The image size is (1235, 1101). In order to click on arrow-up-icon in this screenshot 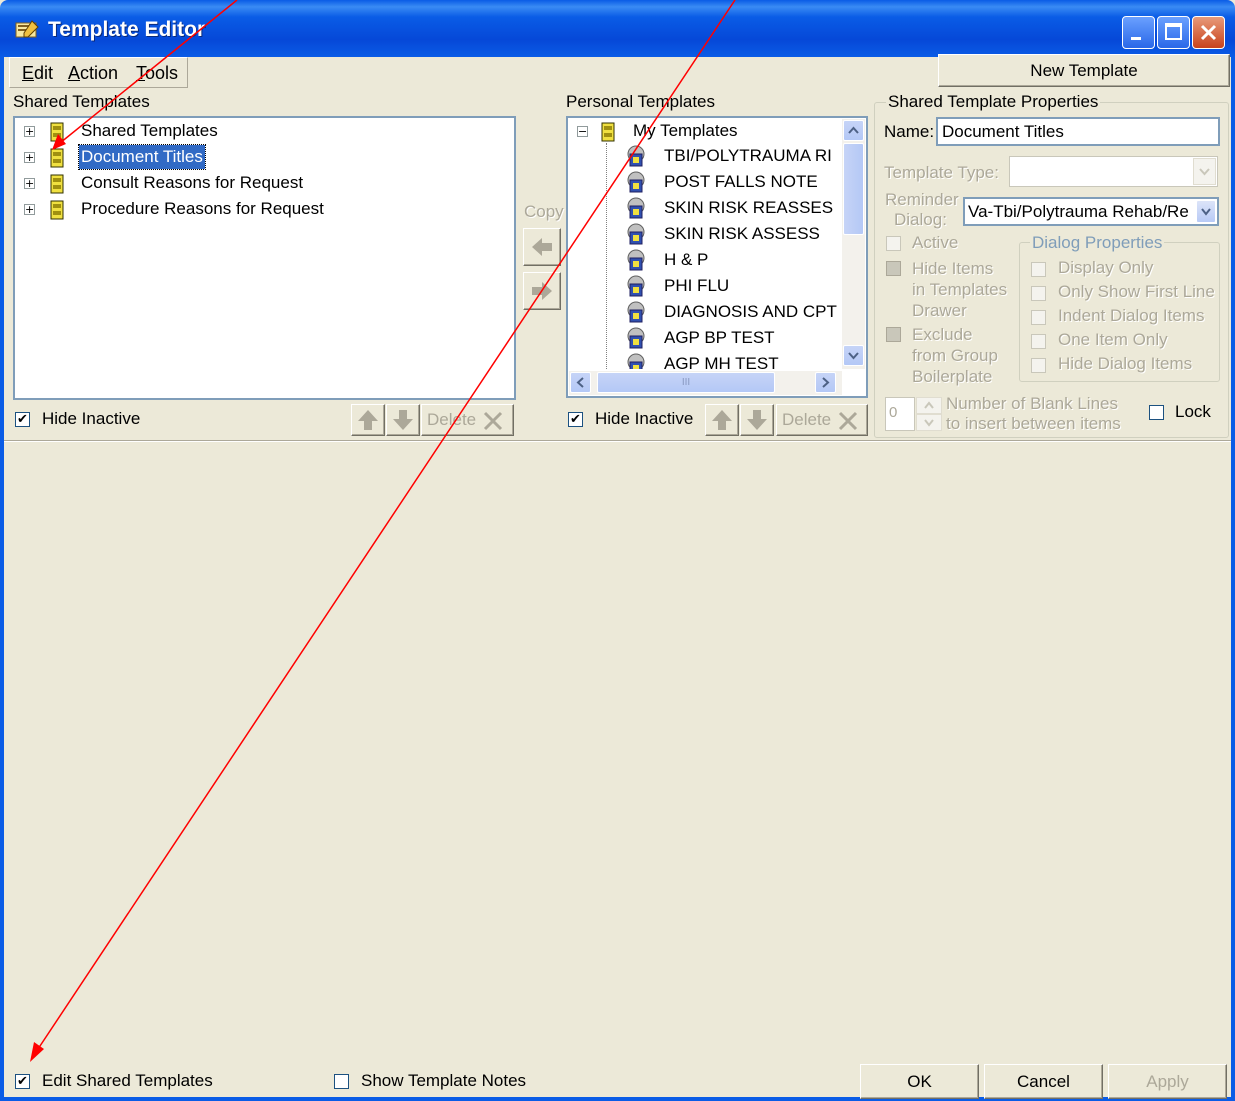, I will do `click(368, 420)`.